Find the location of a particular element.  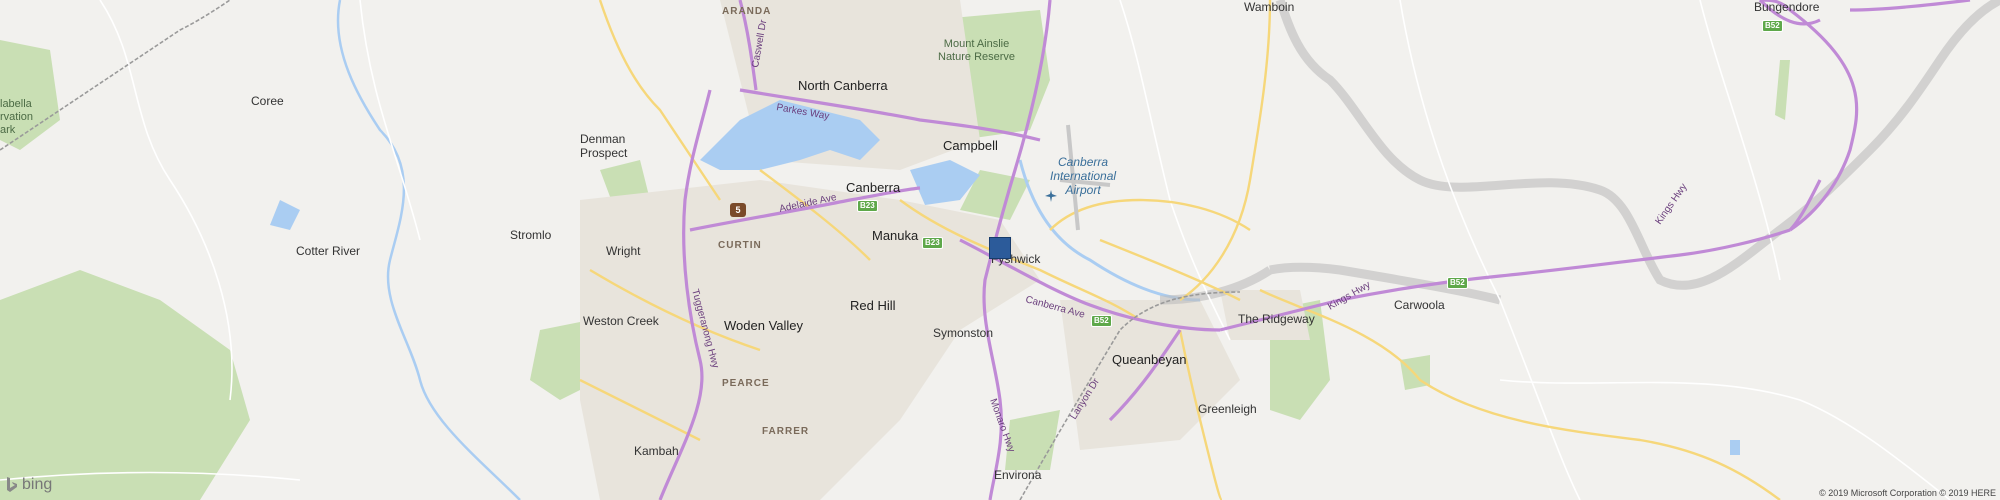

bing-wordmark: bing is located at coordinates (37, 484).